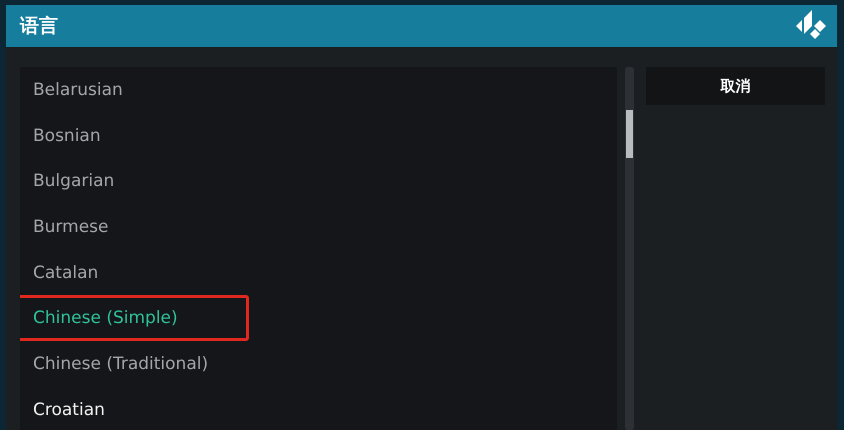 This screenshot has height=430, width=844. What do you see at coordinates (318, 90) in the screenshot?
I see `language-item: Belarusian` at bounding box center [318, 90].